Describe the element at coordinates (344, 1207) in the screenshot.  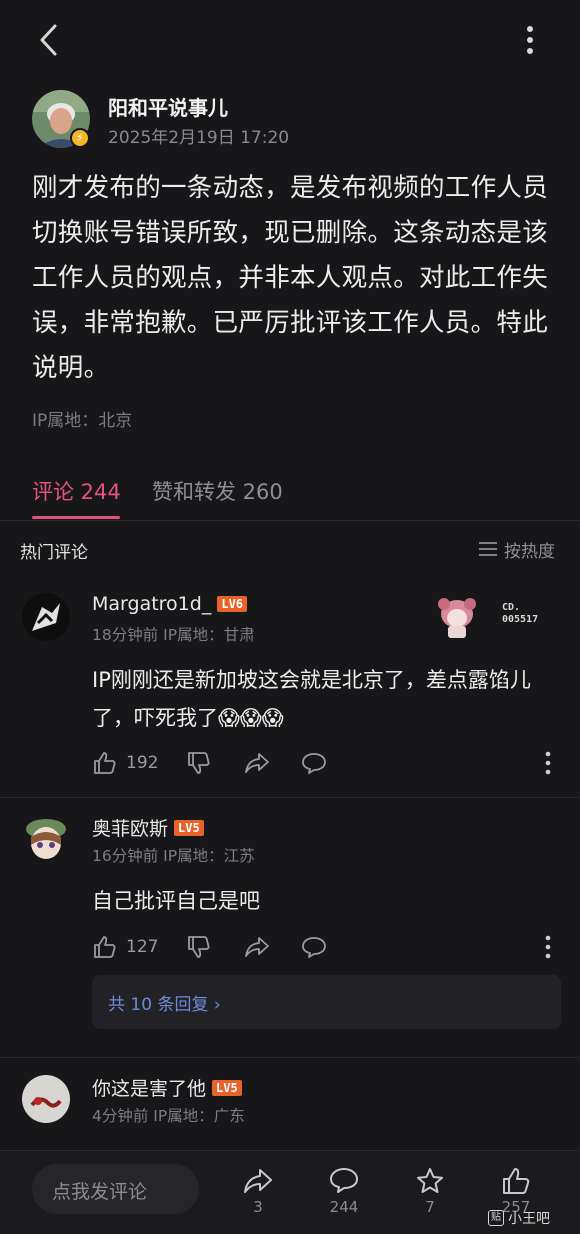
I see `comment-count: 244` at that location.